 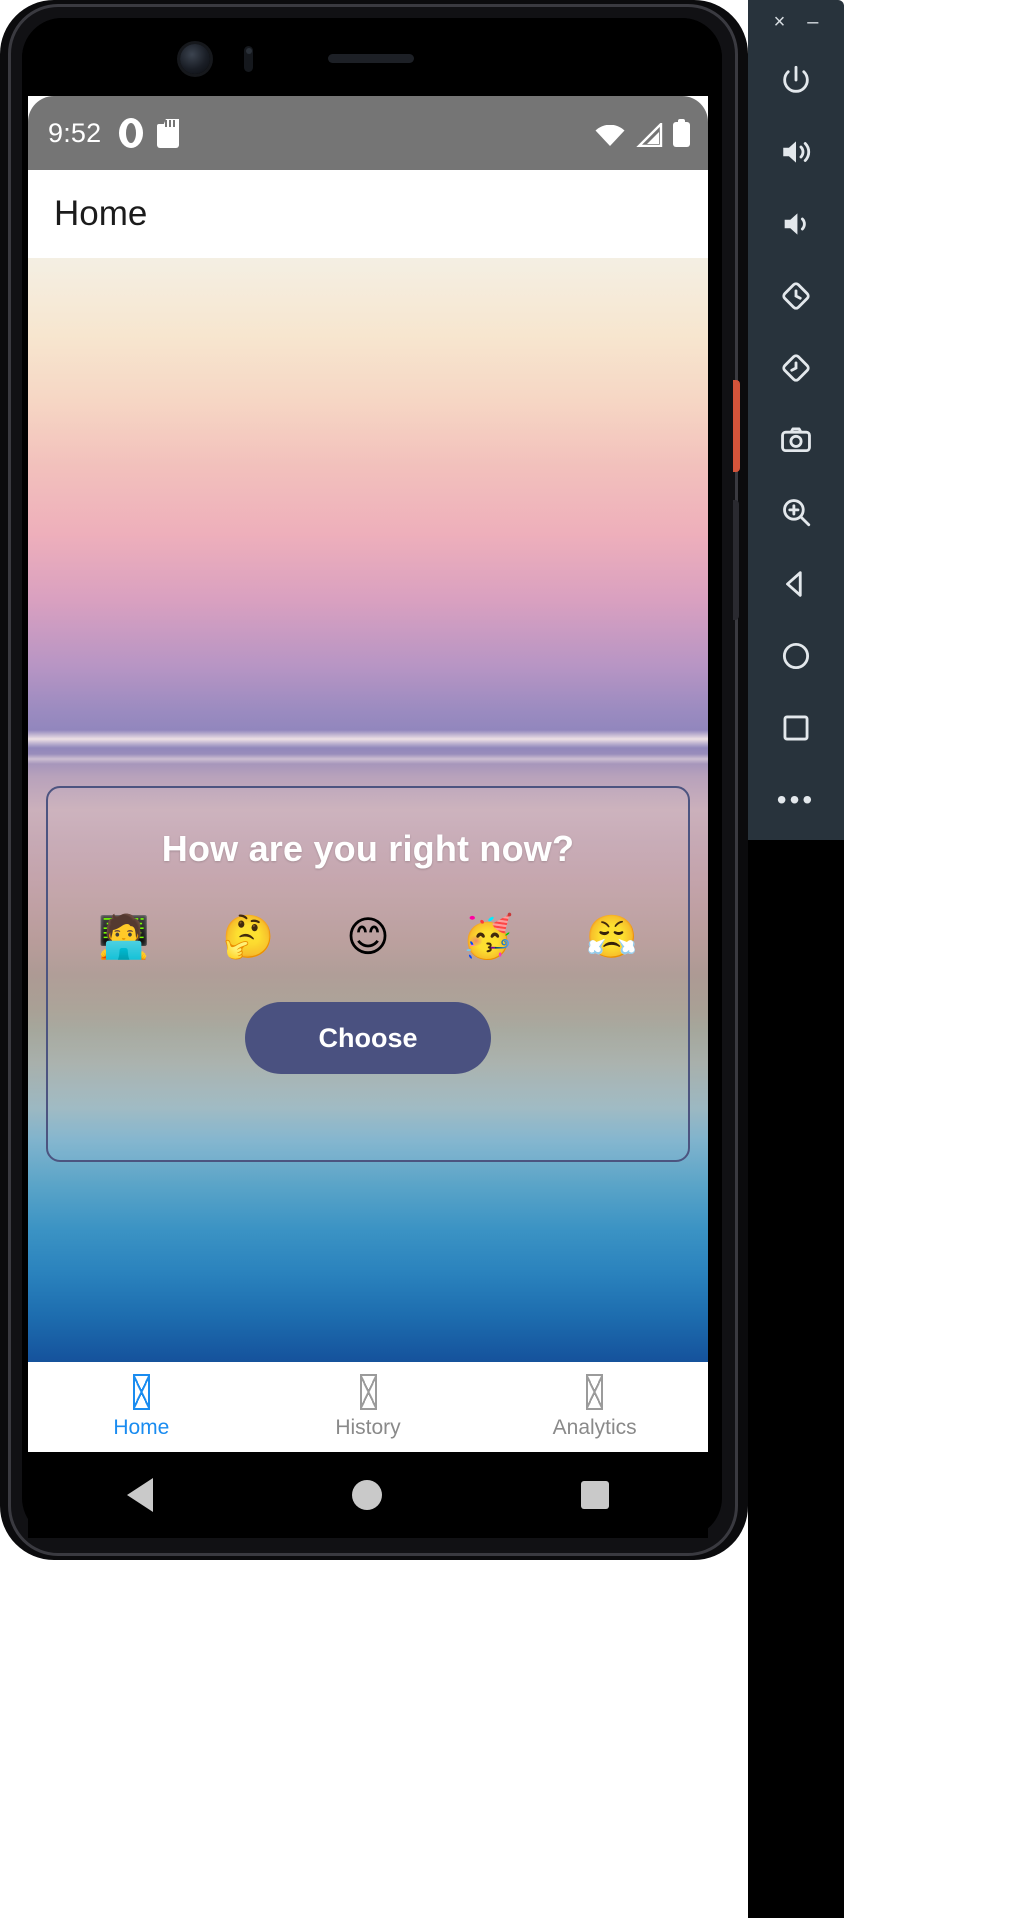 What do you see at coordinates (736, 560) in the screenshot?
I see `volume-rocker-hardware` at bounding box center [736, 560].